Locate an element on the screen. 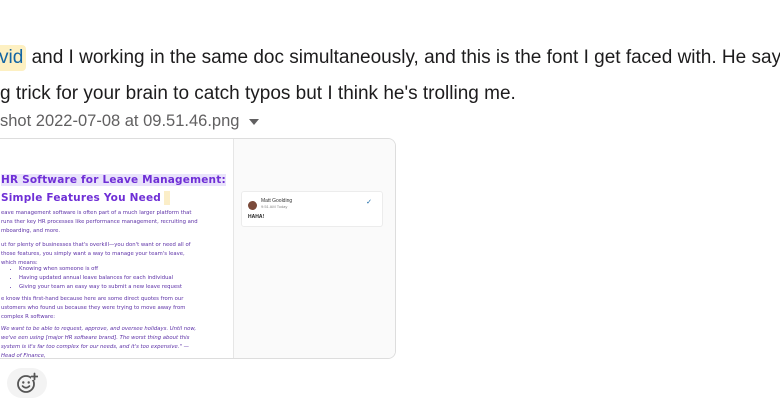 This screenshot has width=780, height=406. add-reaction-icon is located at coordinates (27, 382).